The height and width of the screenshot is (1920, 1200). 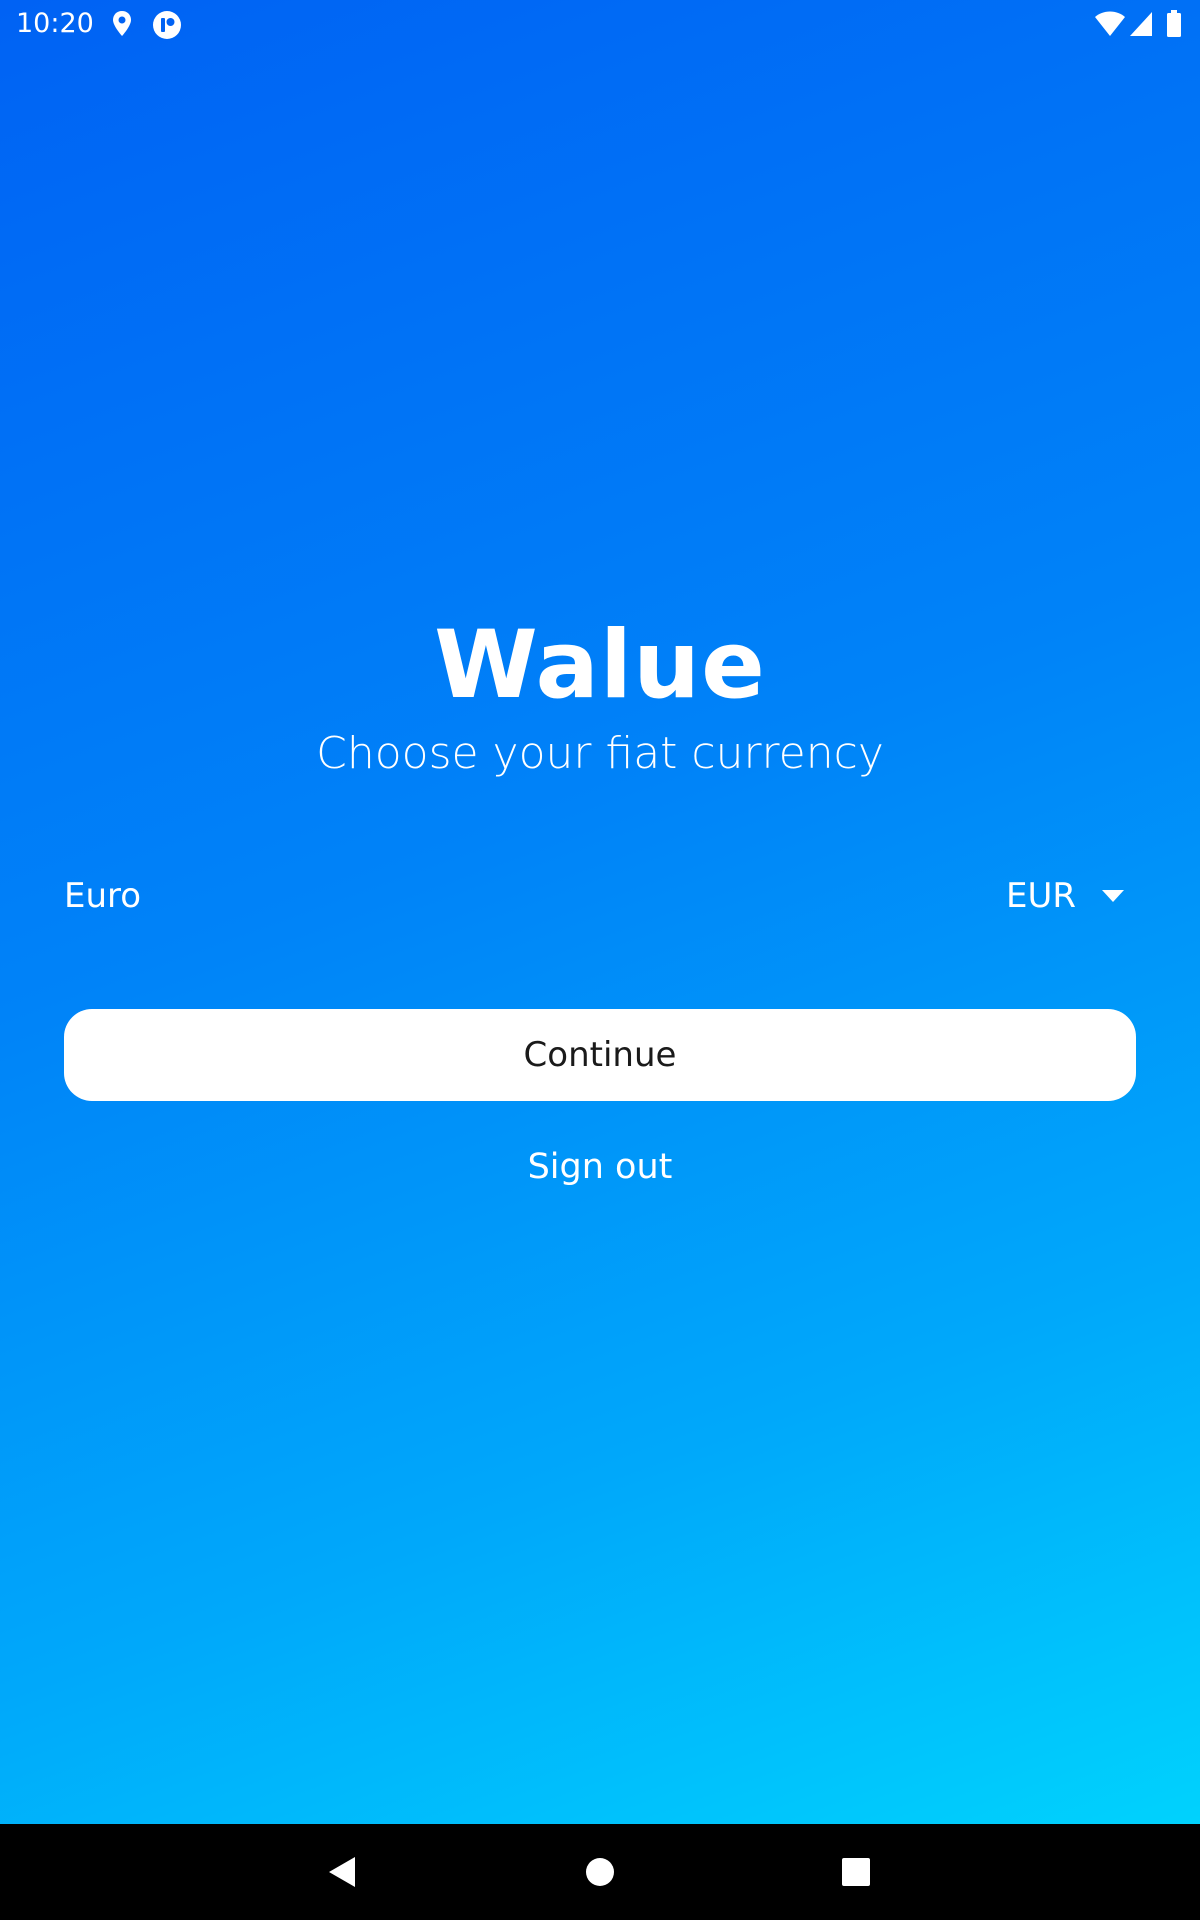 I want to click on chevron-down-icon, so click(x=1113, y=896).